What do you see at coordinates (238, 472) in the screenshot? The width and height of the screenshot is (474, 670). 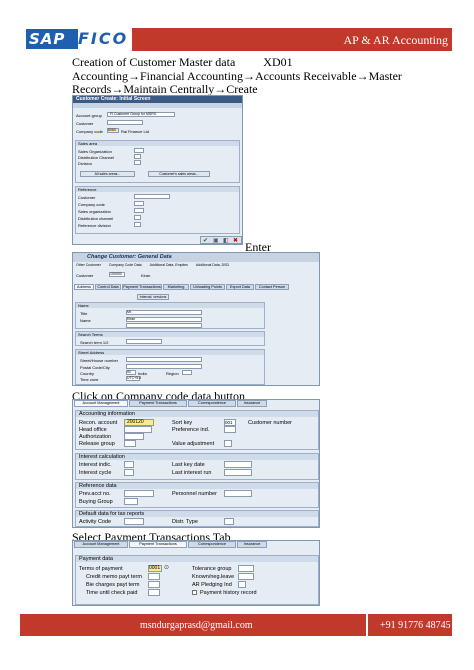 I see `last-interest-run-input` at bounding box center [238, 472].